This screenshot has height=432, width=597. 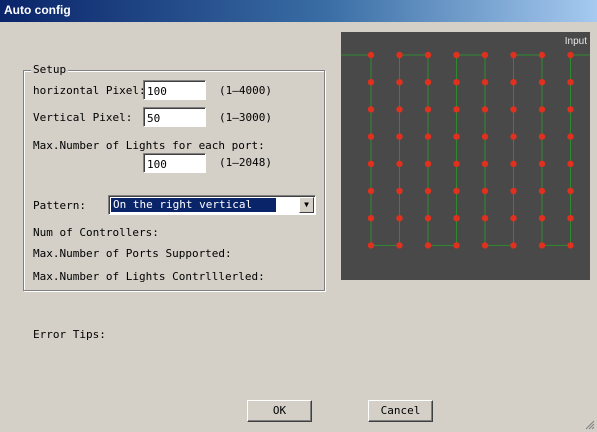 What do you see at coordinates (306, 205) in the screenshot?
I see `dropdown-arrow-icon: ▼` at bounding box center [306, 205].